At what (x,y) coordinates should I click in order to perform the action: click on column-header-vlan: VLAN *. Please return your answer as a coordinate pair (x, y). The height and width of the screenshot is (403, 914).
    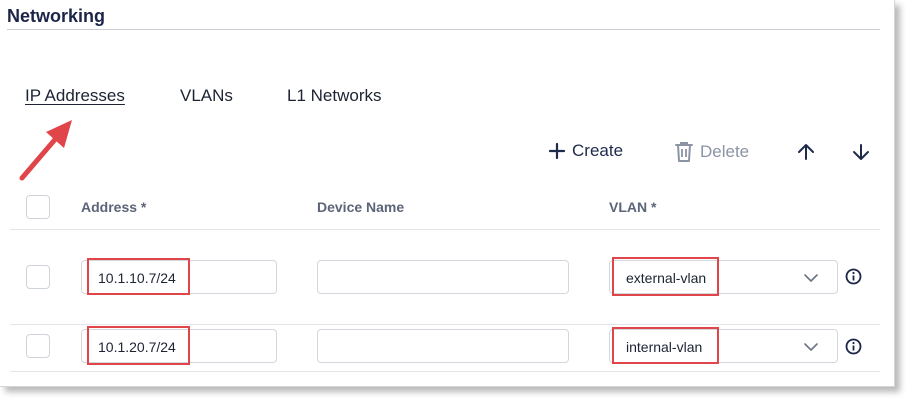
    Looking at the image, I should click on (633, 207).